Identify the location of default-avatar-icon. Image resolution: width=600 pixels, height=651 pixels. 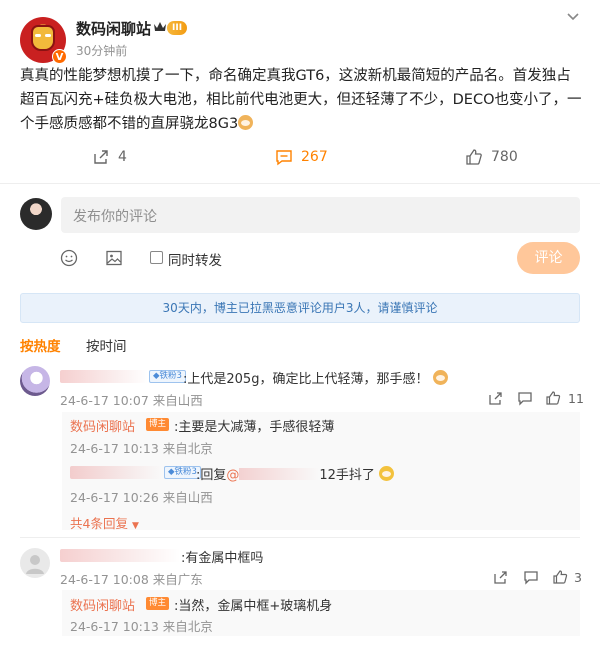
(35, 564).